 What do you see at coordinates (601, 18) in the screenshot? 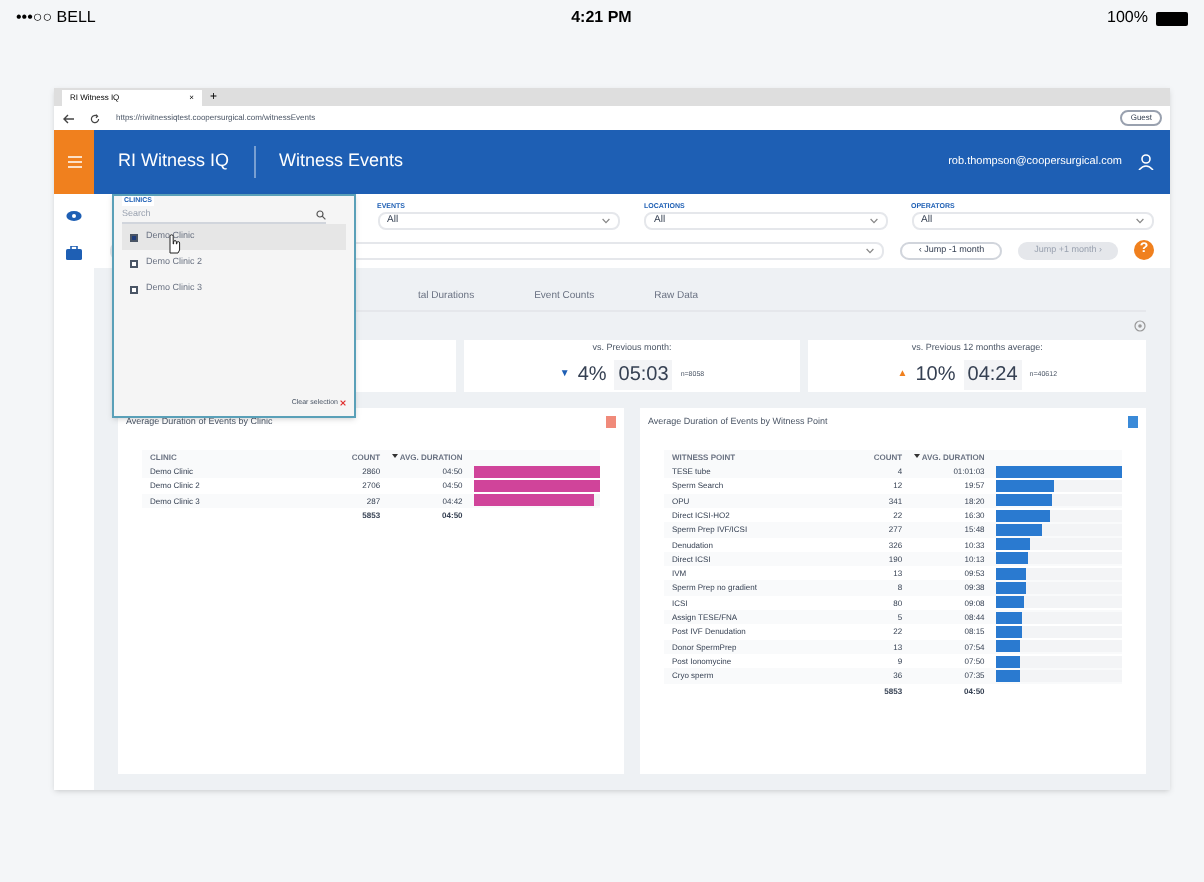
I see `clock: 4:21 PM` at bounding box center [601, 18].